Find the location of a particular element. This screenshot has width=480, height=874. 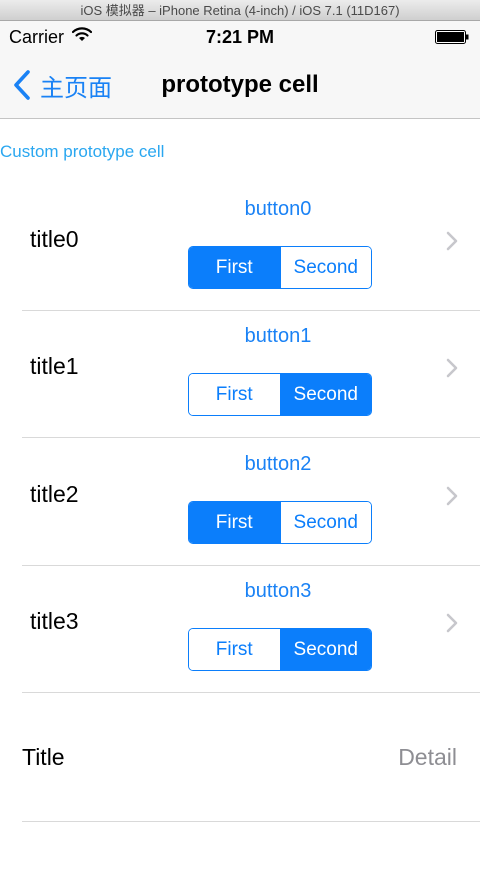

navigation-bar: 主页面 prototype cell is located at coordinates (240, 86).